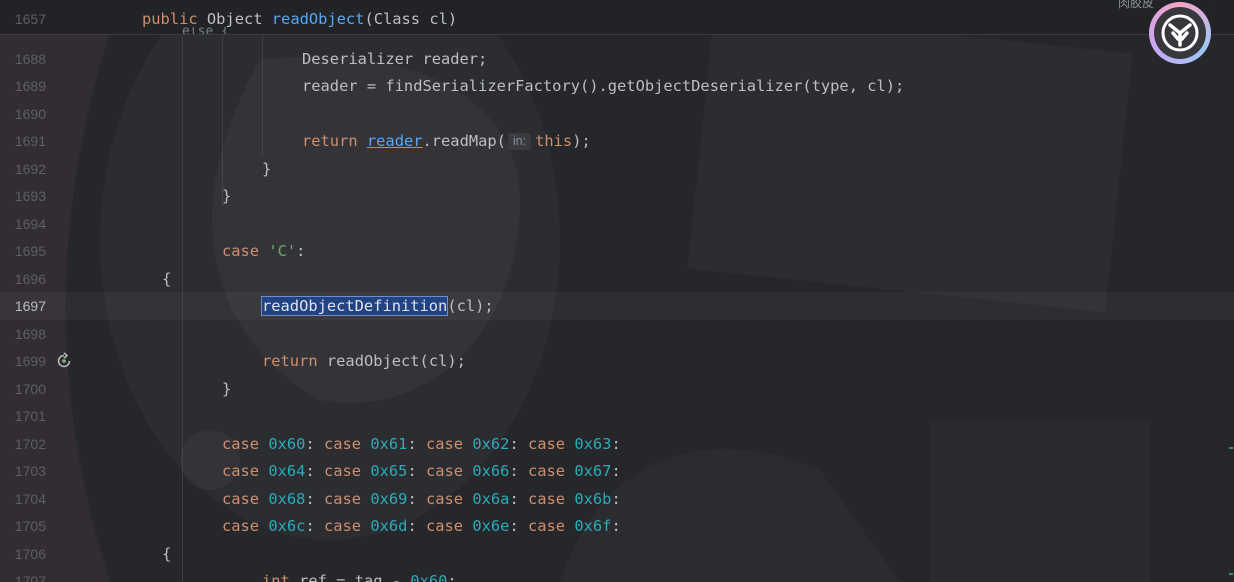 This screenshot has width=1234, height=582. Describe the element at coordinates (593, 471) in the screenshot. I see `hex-literal: 0x67` at that location.